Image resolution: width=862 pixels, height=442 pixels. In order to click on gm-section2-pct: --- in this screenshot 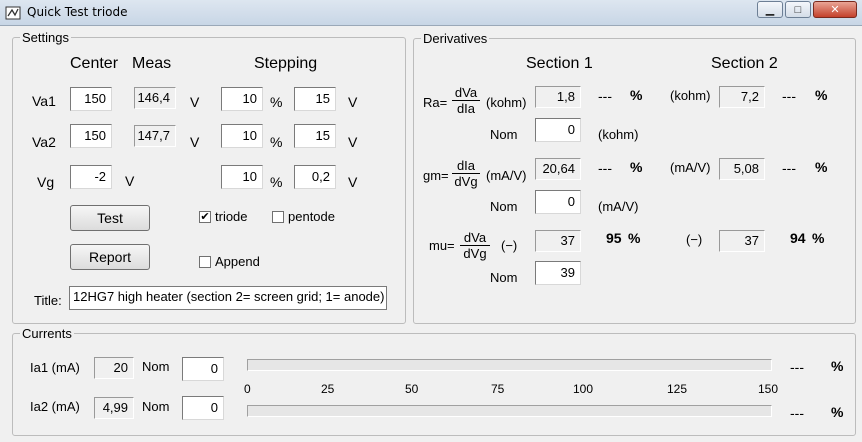, I will do `click(789, 168)`.